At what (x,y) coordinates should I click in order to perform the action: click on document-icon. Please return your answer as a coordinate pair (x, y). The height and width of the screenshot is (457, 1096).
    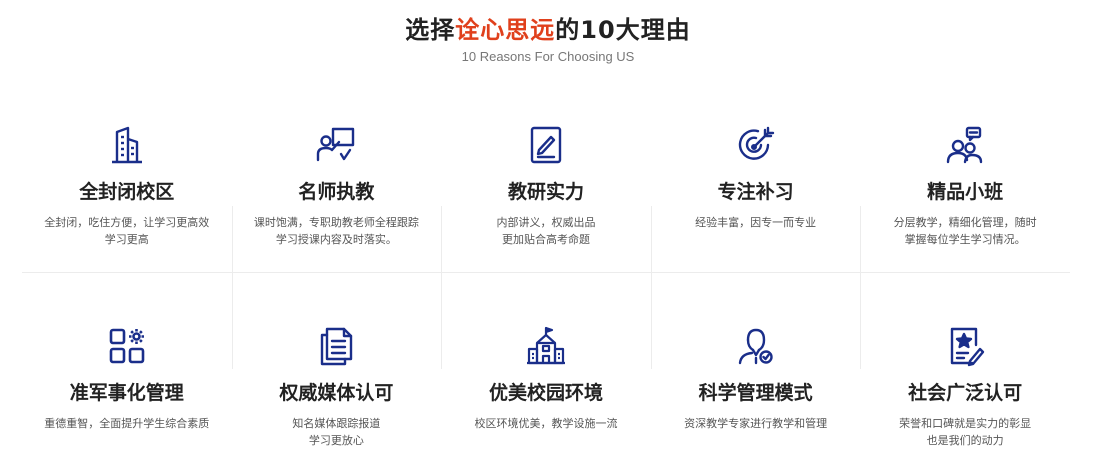
    Looking at the image, I should click on (337, 346).